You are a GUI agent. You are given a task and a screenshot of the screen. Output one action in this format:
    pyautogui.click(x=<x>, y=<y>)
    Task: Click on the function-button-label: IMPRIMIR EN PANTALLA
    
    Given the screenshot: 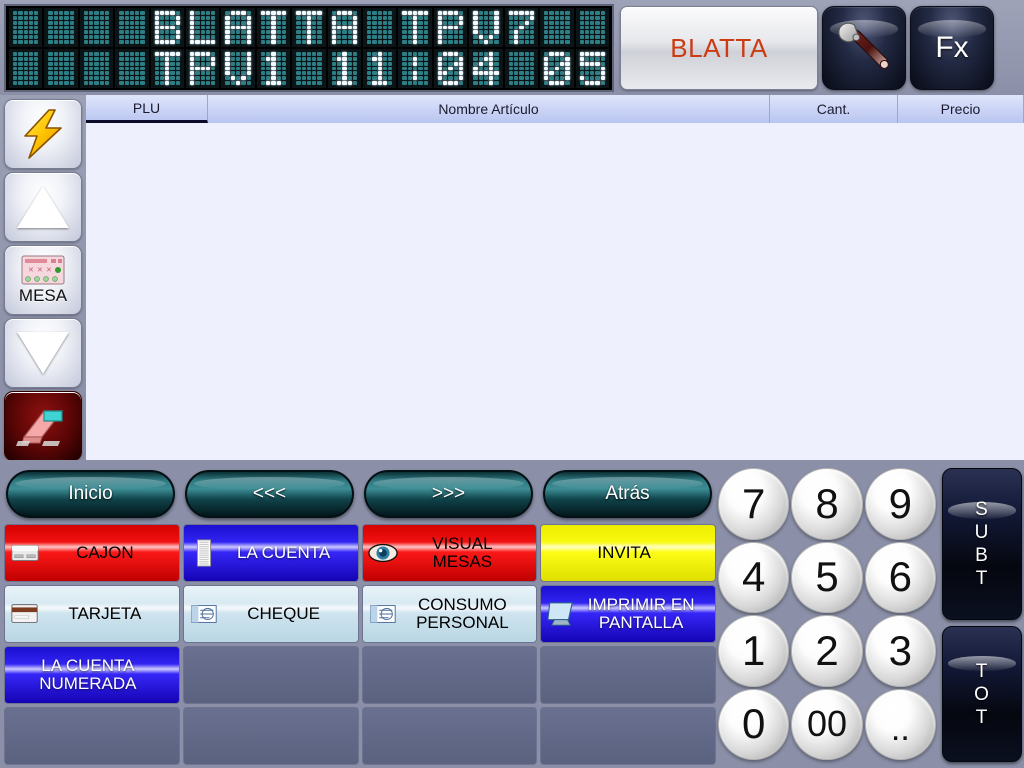 What is the action you would take?
    pyautogui.click(x=641, y=613)
    